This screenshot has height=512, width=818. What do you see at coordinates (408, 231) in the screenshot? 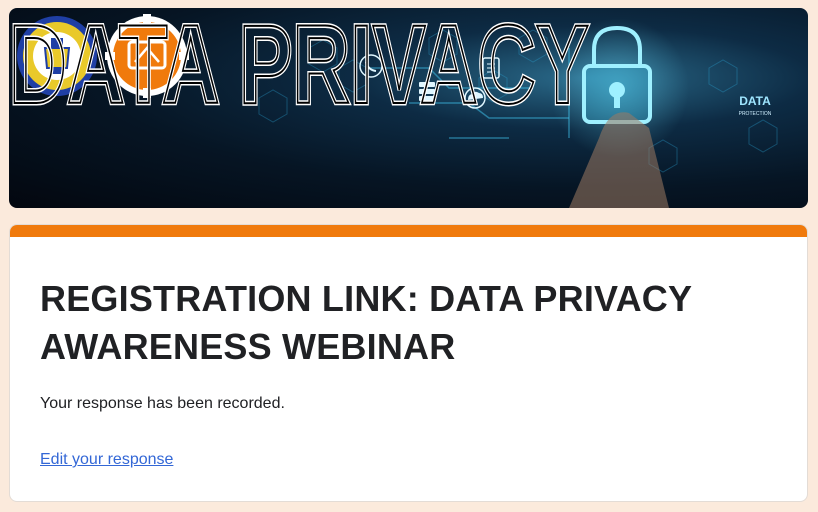
I see `accent-bar` at bounding box center [408, 231].